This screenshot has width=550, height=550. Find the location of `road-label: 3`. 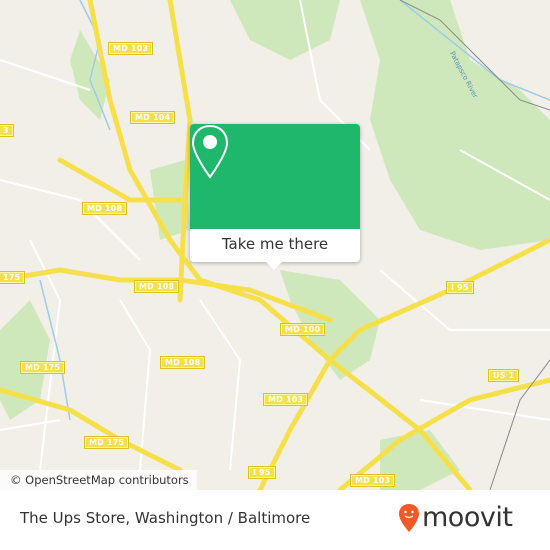

road-label: 3 is located at coordinates (7, 130).